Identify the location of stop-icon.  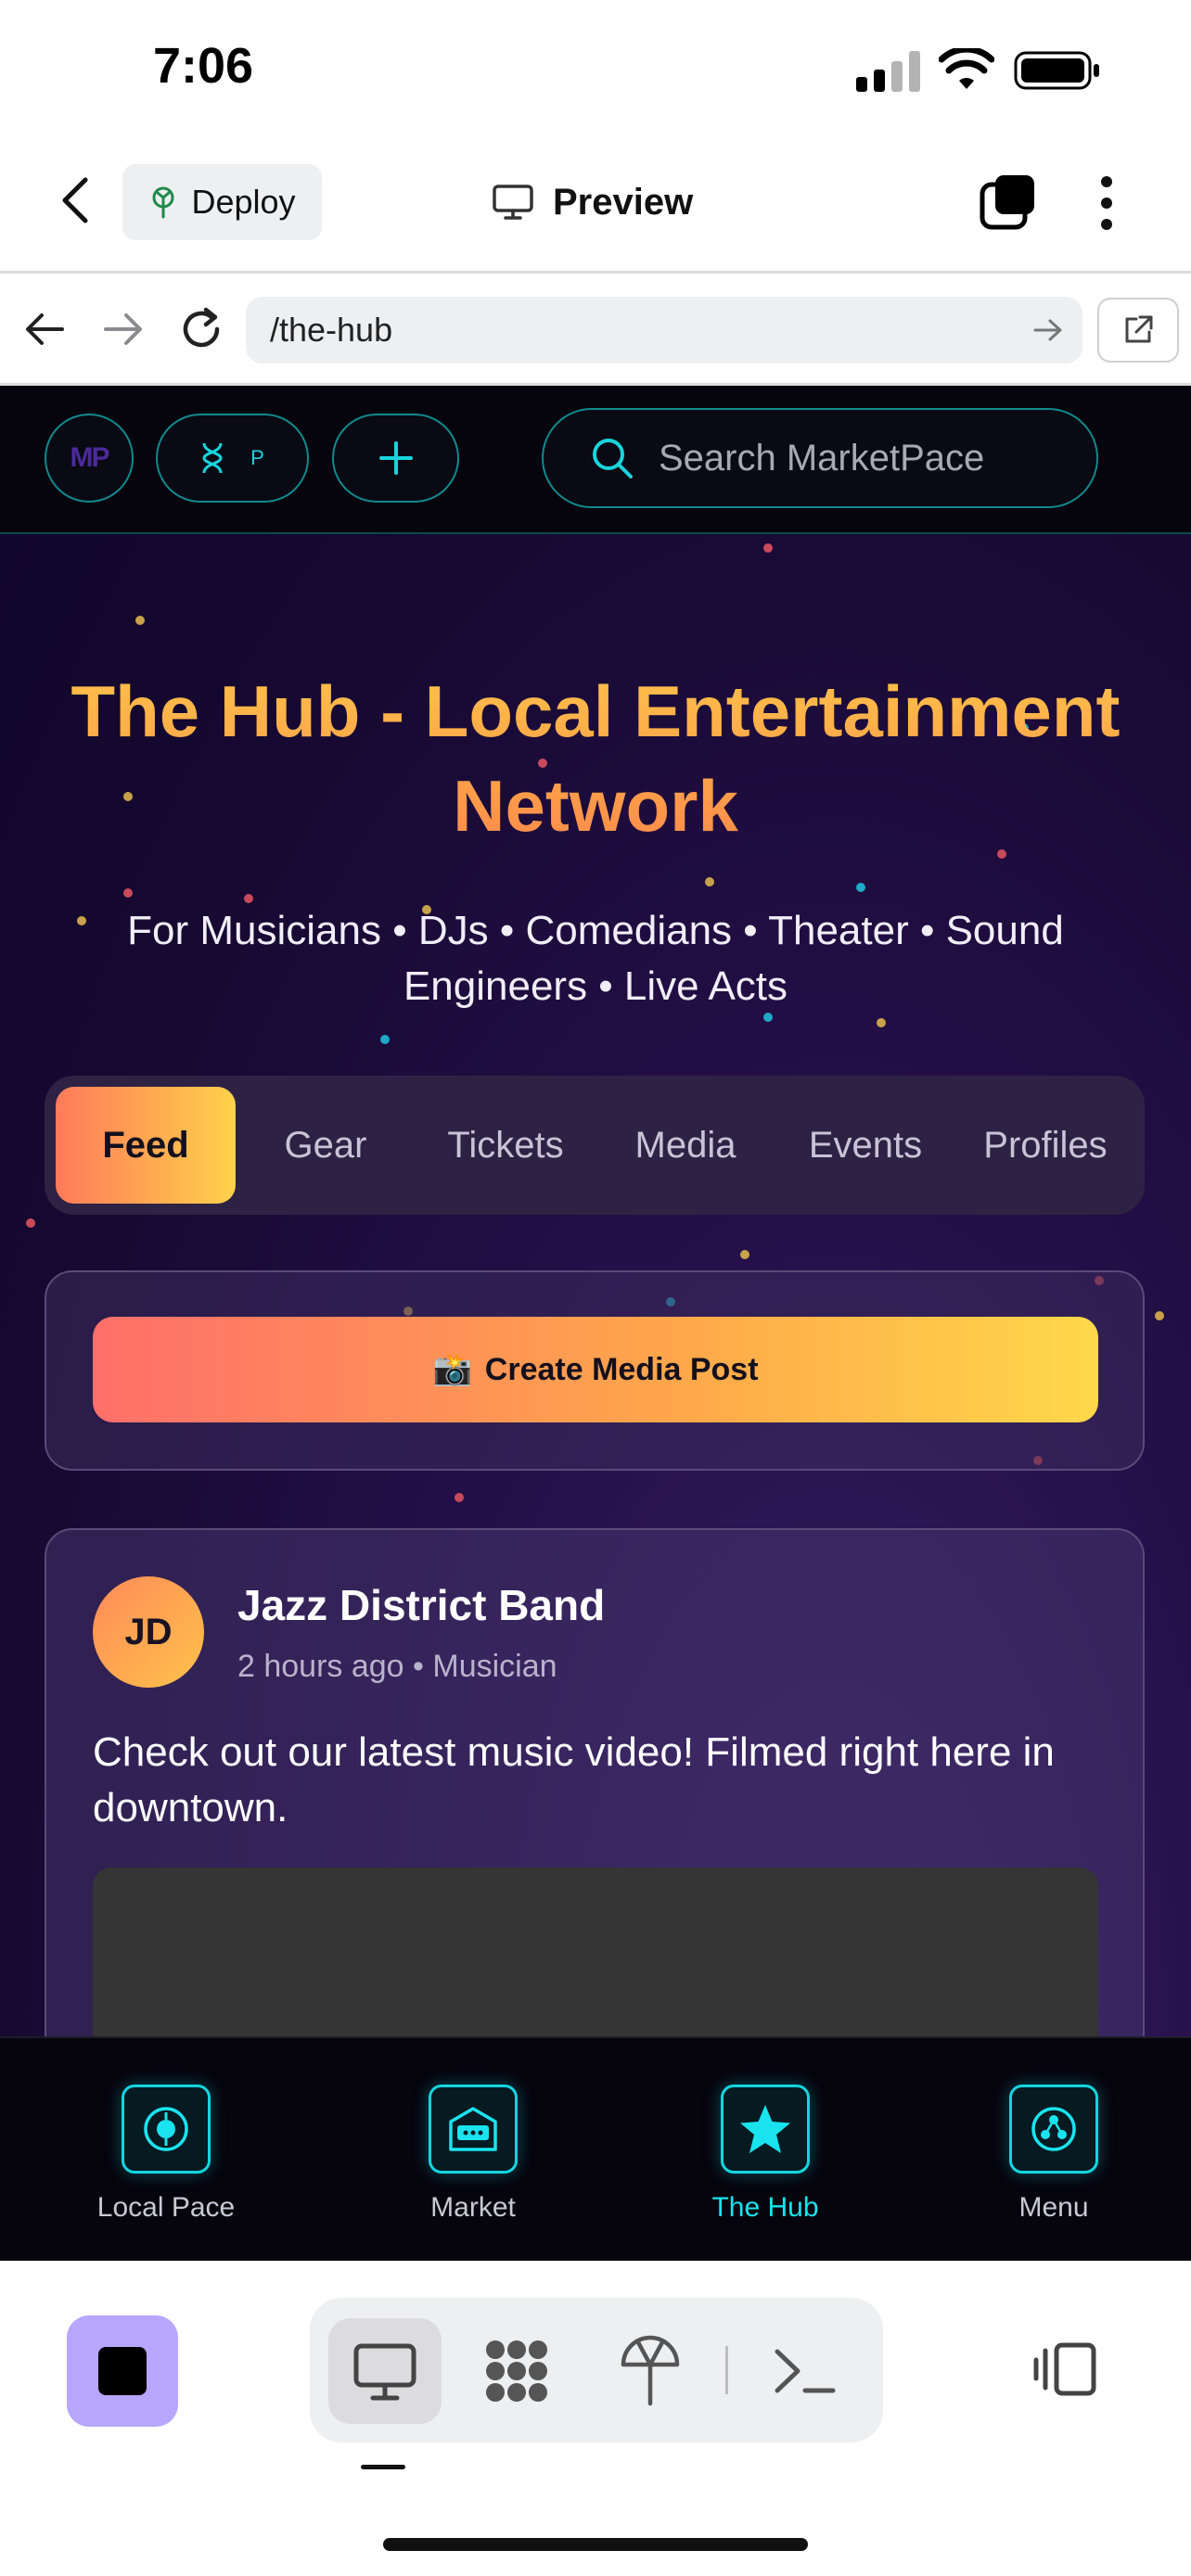
(122, 2371).